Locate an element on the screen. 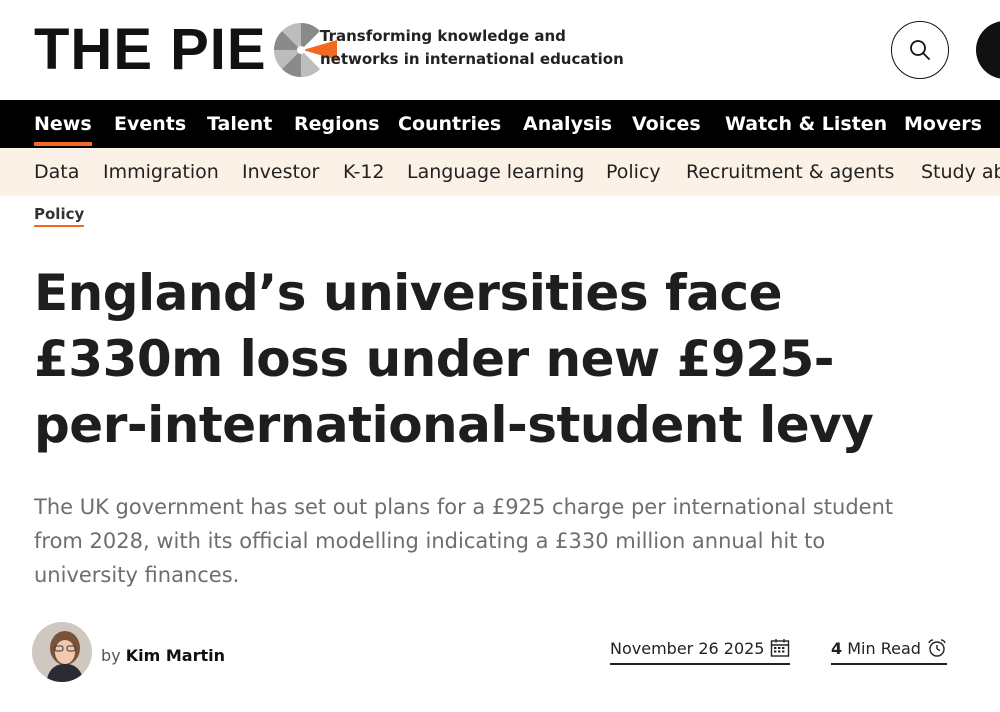  logo-wordmark: THE PIE is located at coordinates (150, 49).